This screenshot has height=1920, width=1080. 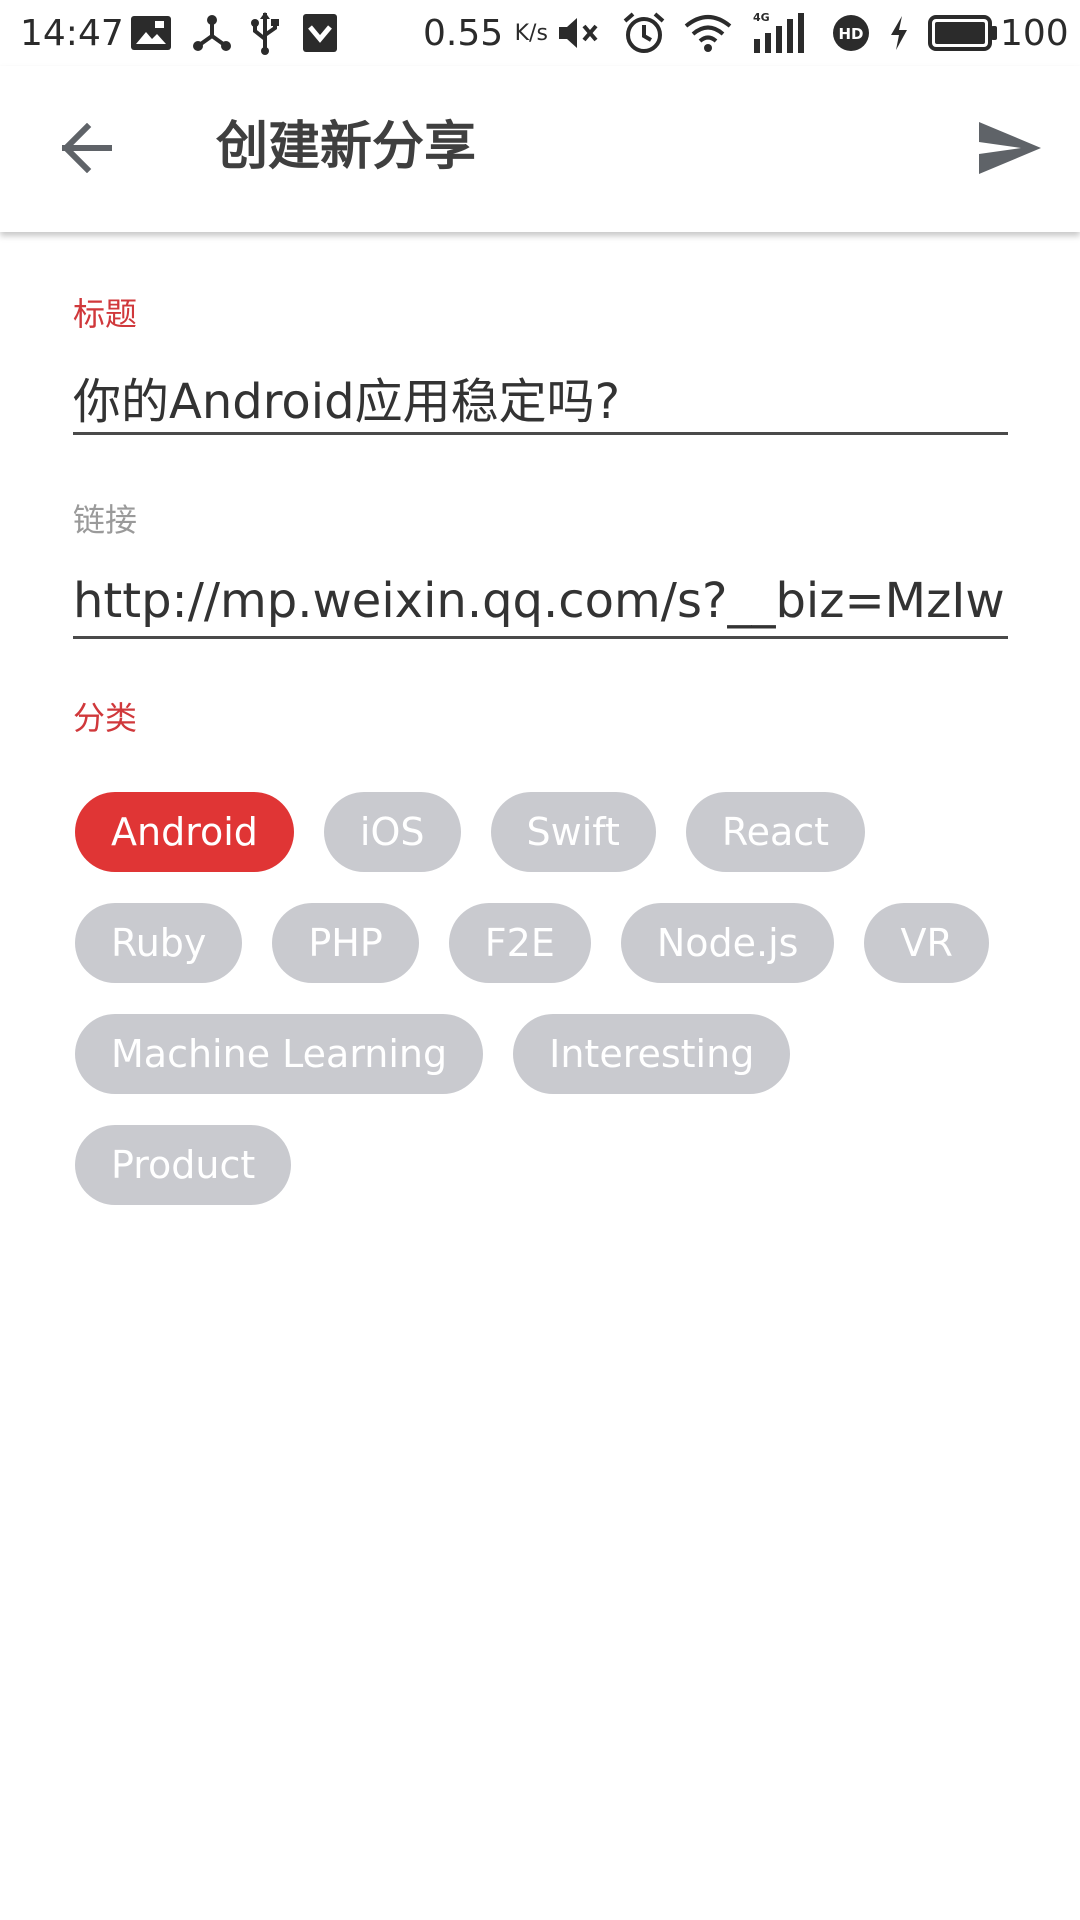 What do you see at coordinates (775, 832) in the screenshot?
I see `category-chip-react: React` at bounding box center [775, 832].